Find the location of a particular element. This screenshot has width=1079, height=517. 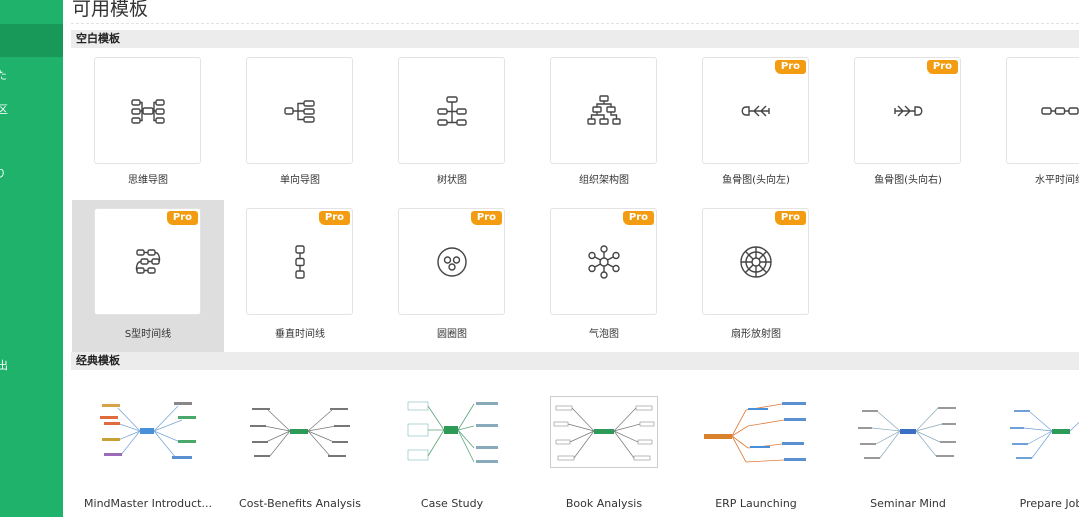

classic-template-prepare-job: Prepare Job Int is located at coordinates (1031, 449).